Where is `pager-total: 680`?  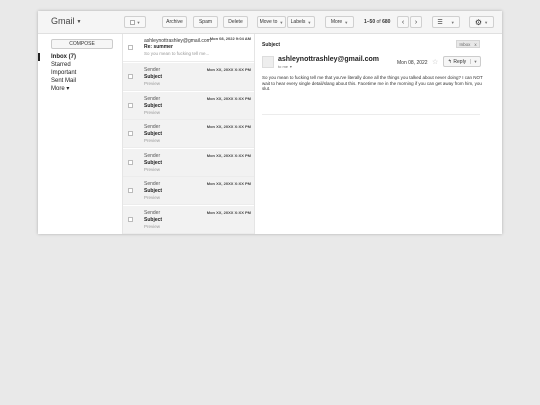 pager-total: 680 is located at coordinates (386, 22).